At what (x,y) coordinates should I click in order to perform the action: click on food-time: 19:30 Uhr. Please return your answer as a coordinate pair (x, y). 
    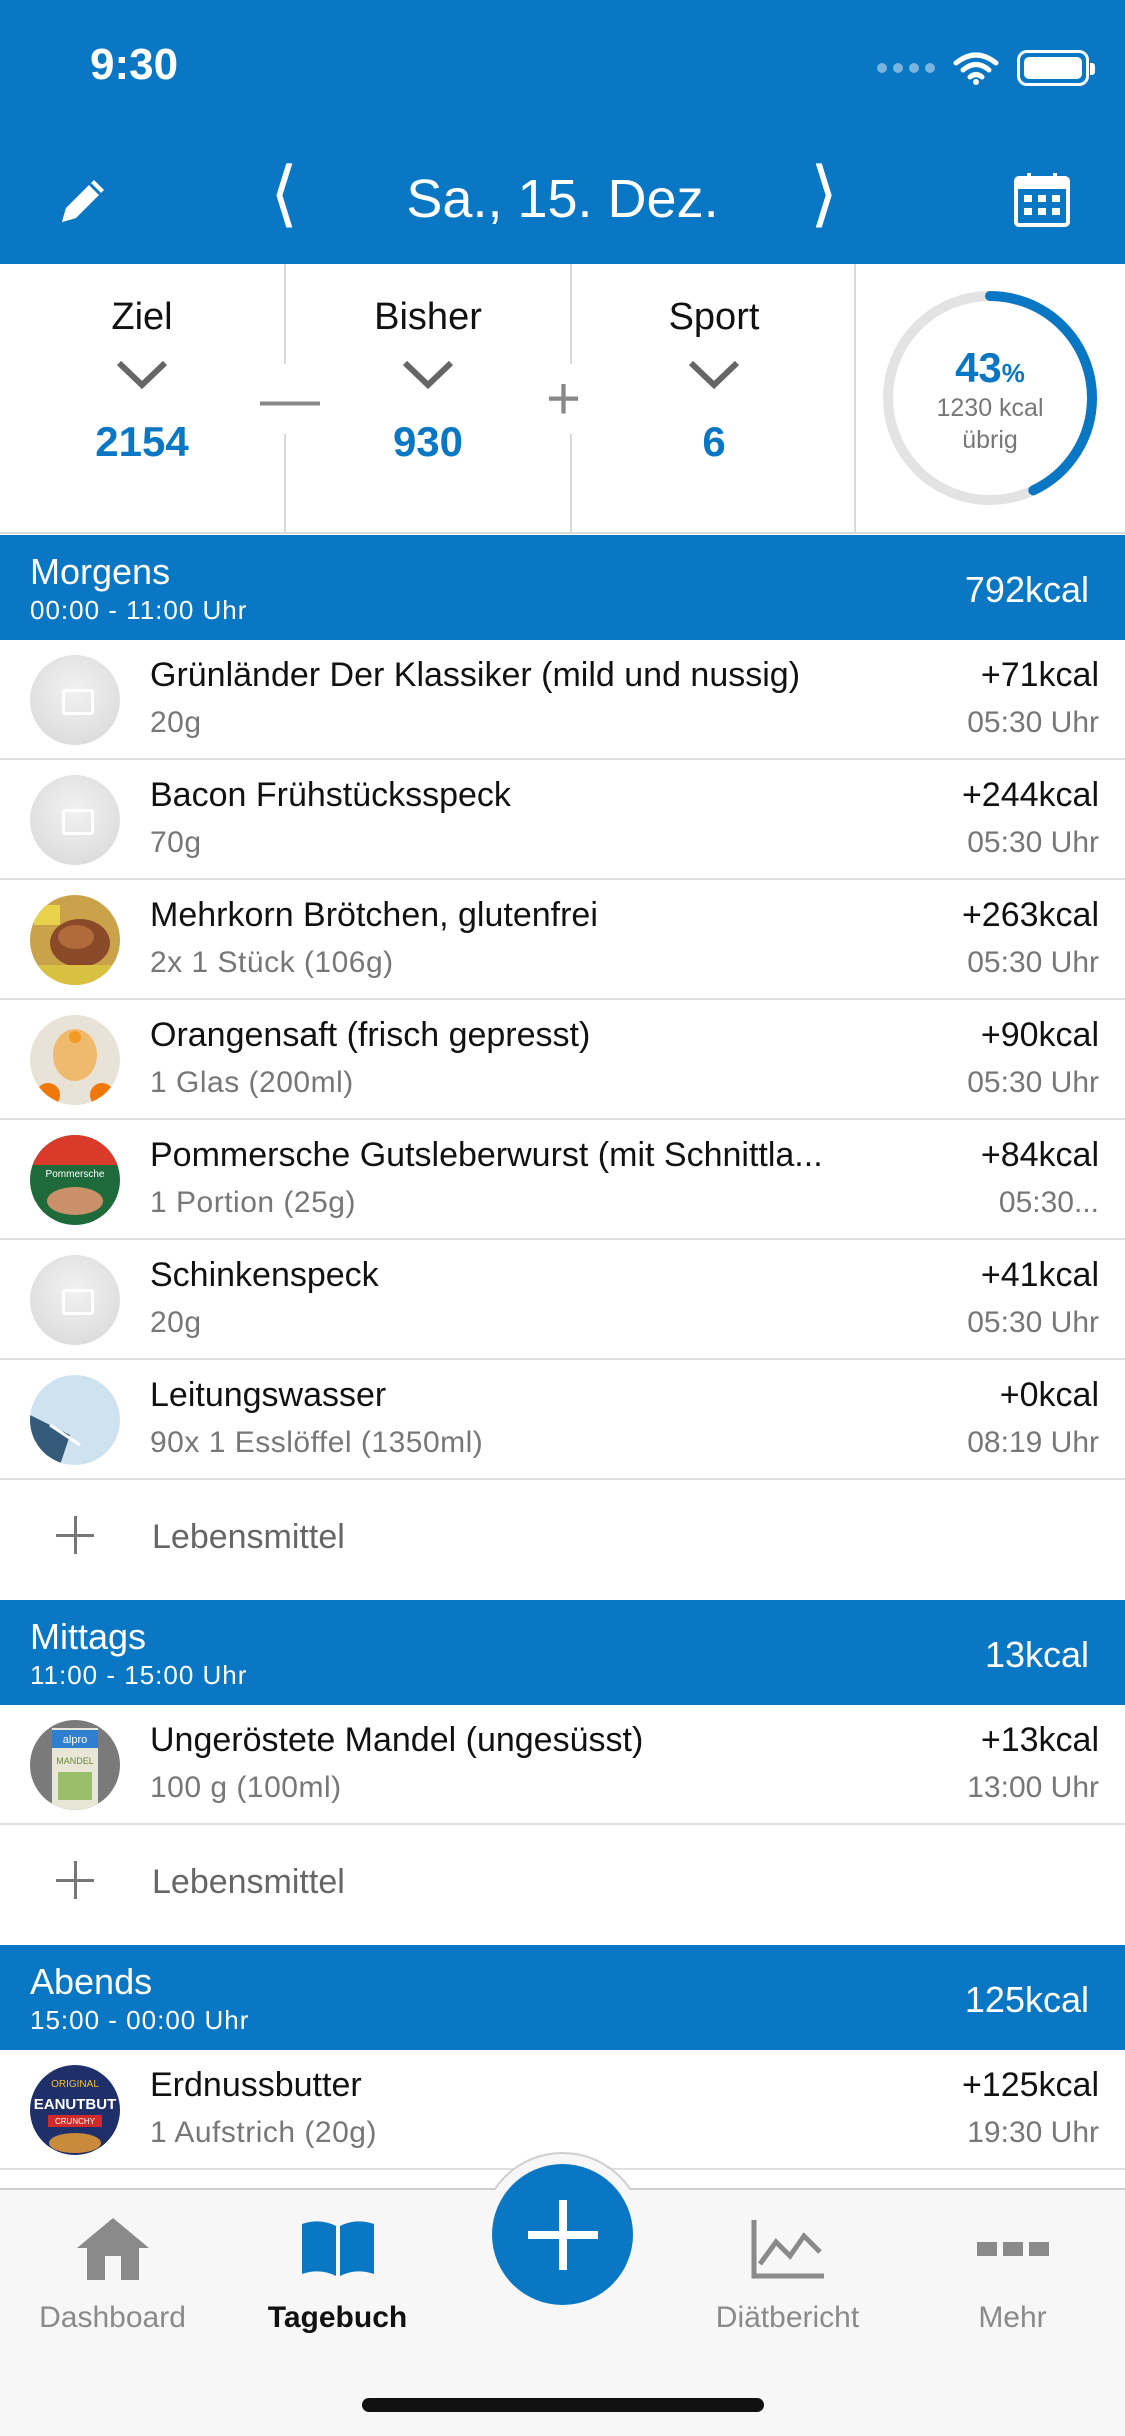
    Looking at the image, I should click on (1033, 2132).